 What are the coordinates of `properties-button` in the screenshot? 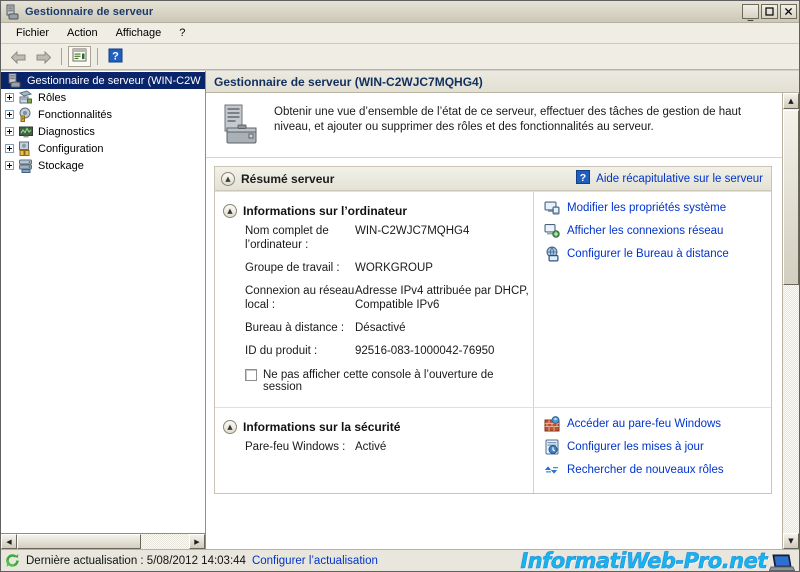 It's located at (79, 56).